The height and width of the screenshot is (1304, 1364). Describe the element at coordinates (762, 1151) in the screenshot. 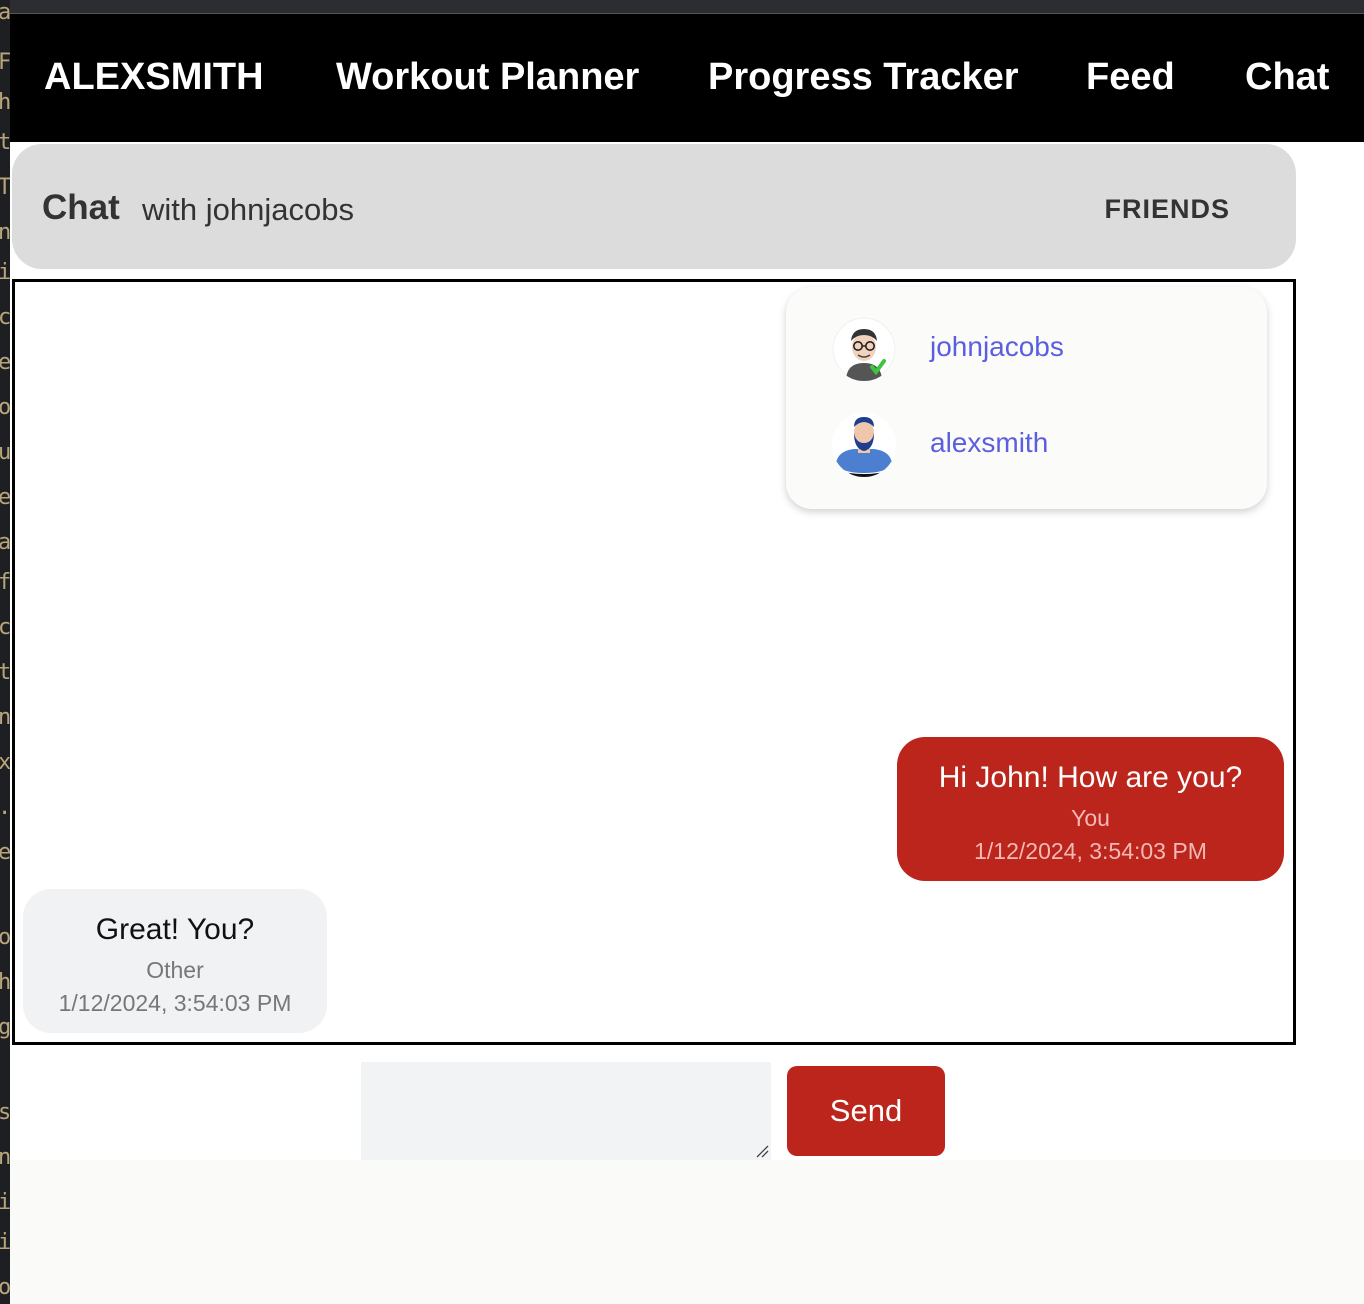

I see `resize-grip-icon` at that location.